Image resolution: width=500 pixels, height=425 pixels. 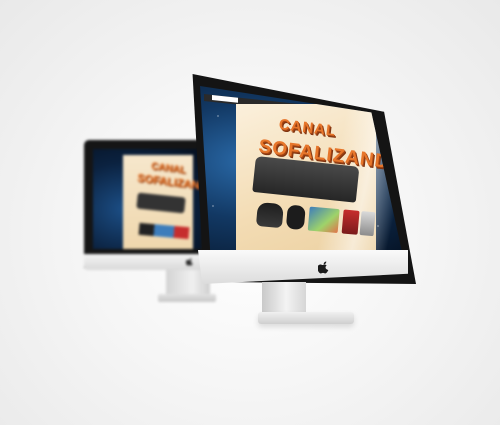 What do you see at coordinates (367, 224) in the screenshot?
I see `accessory-product` at bounding box center [367, 224].